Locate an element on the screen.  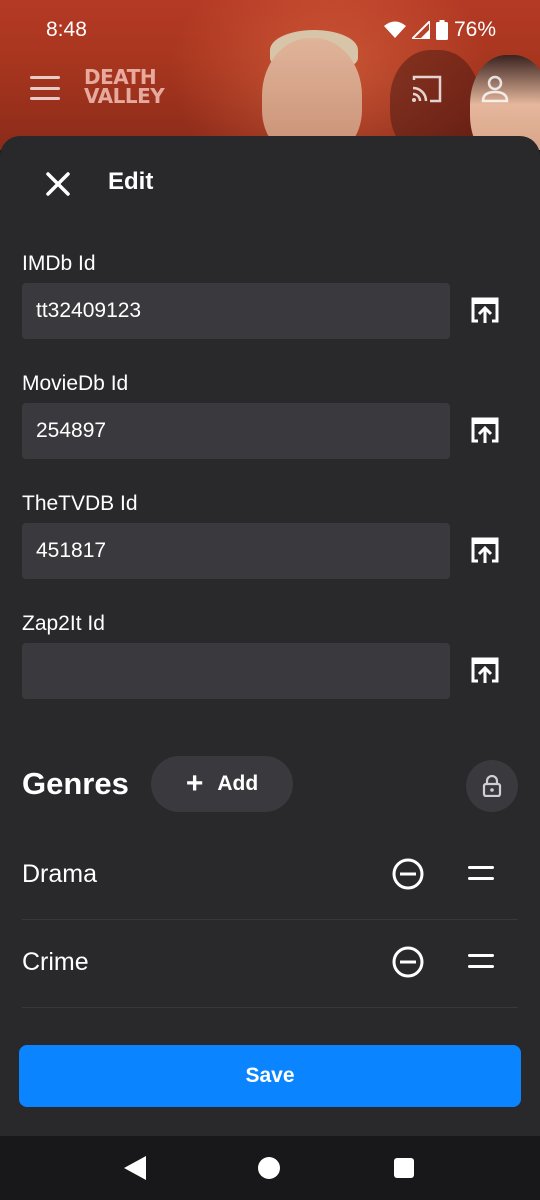
account-icon is located at coordinates (495, 89).